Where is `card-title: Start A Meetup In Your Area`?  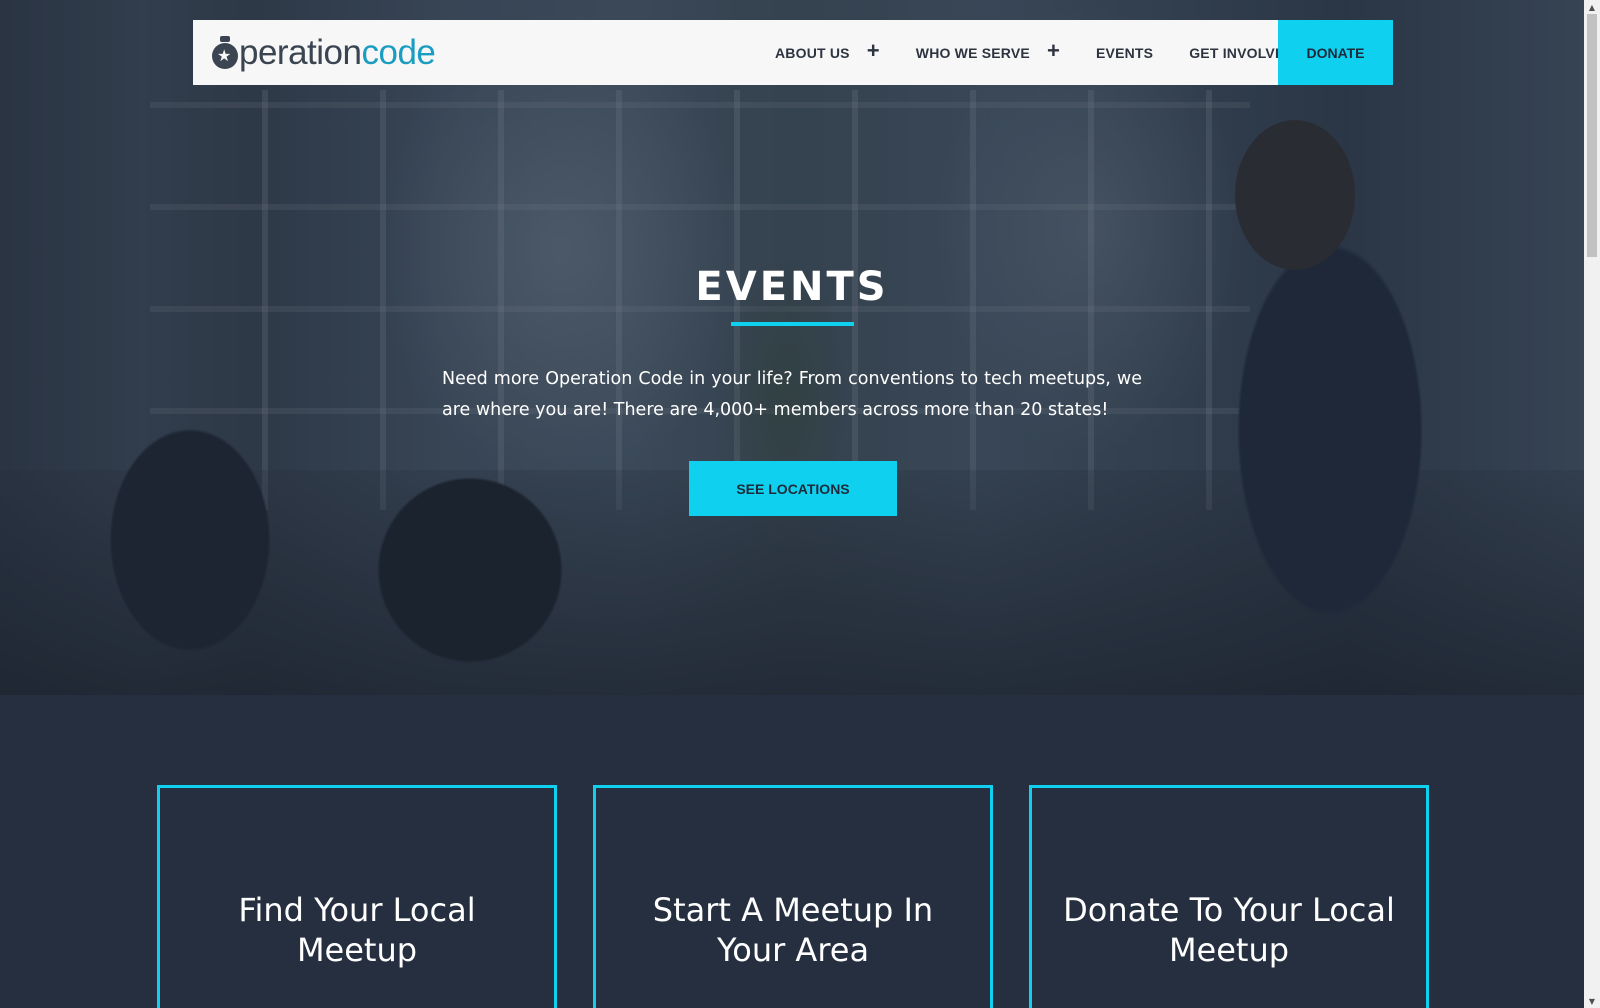
card-title: Start A Meetup In Your Area is located at coordinates (793, 930).